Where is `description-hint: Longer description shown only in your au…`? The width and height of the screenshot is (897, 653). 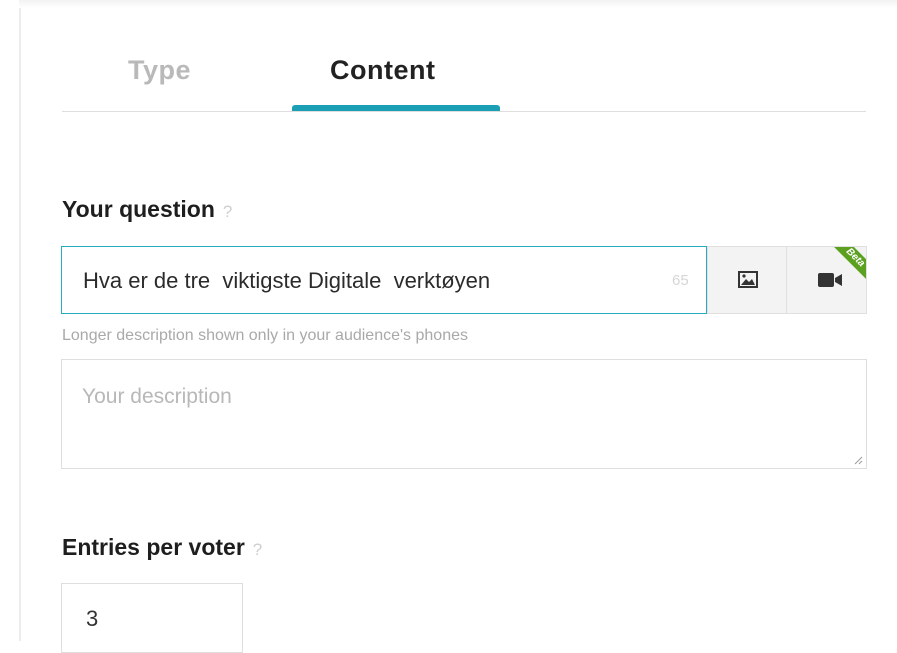
description-hint: Longer description shown only in your au… is located at coordinates (265, 335).